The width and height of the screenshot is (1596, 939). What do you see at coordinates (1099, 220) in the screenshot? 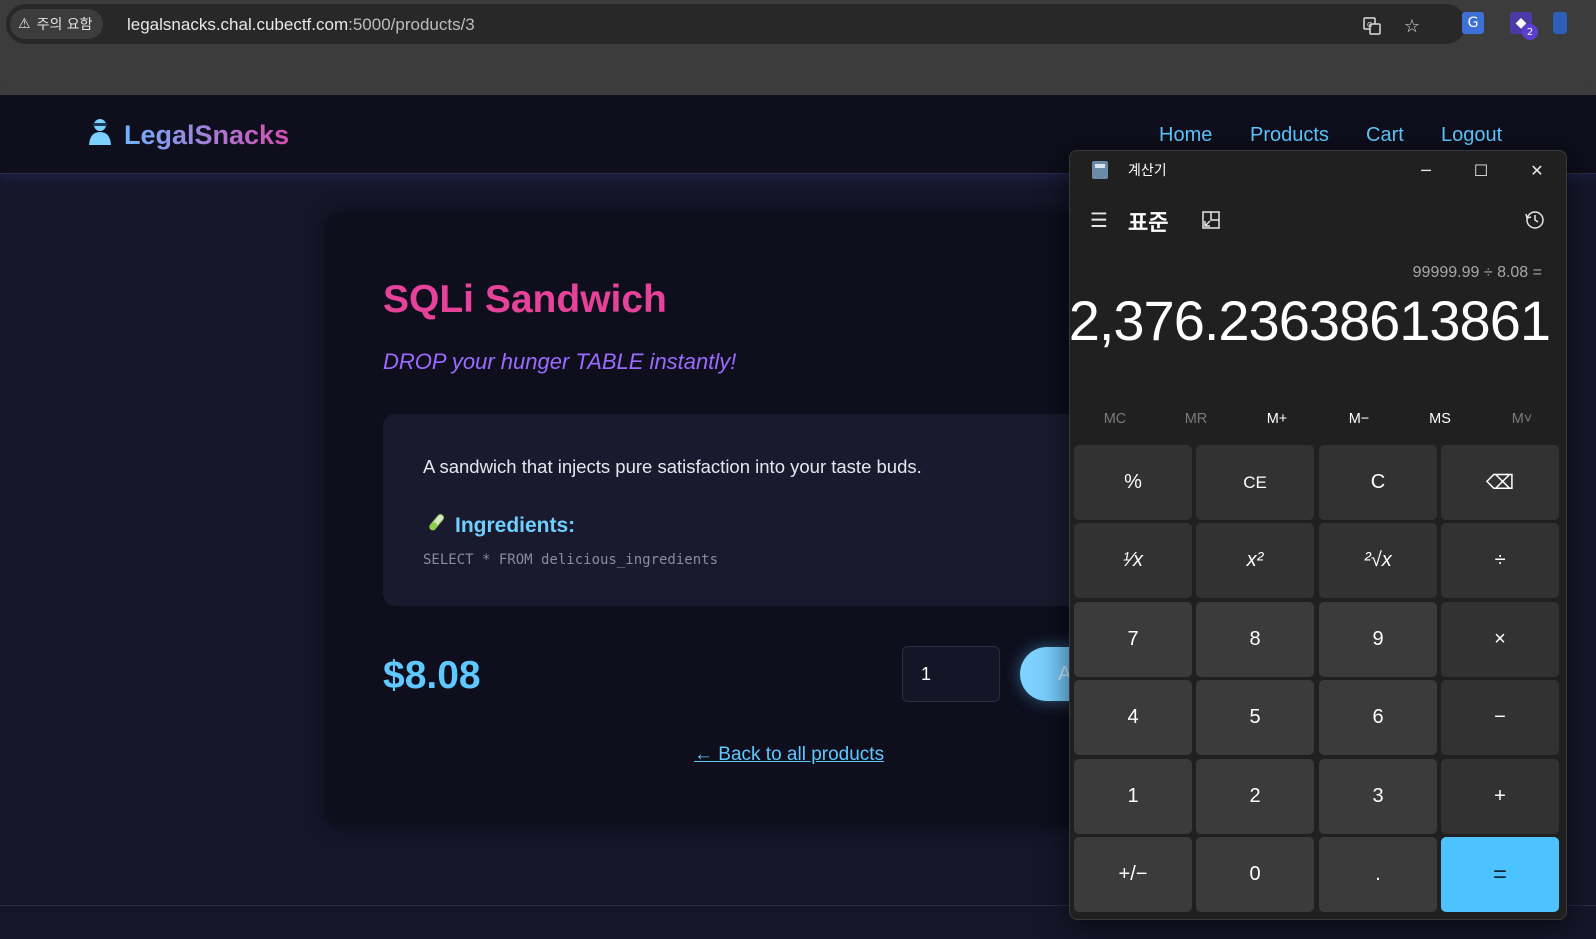
I see `hamburger-menu-icon: ☰` at bounding box center [1099, 220].